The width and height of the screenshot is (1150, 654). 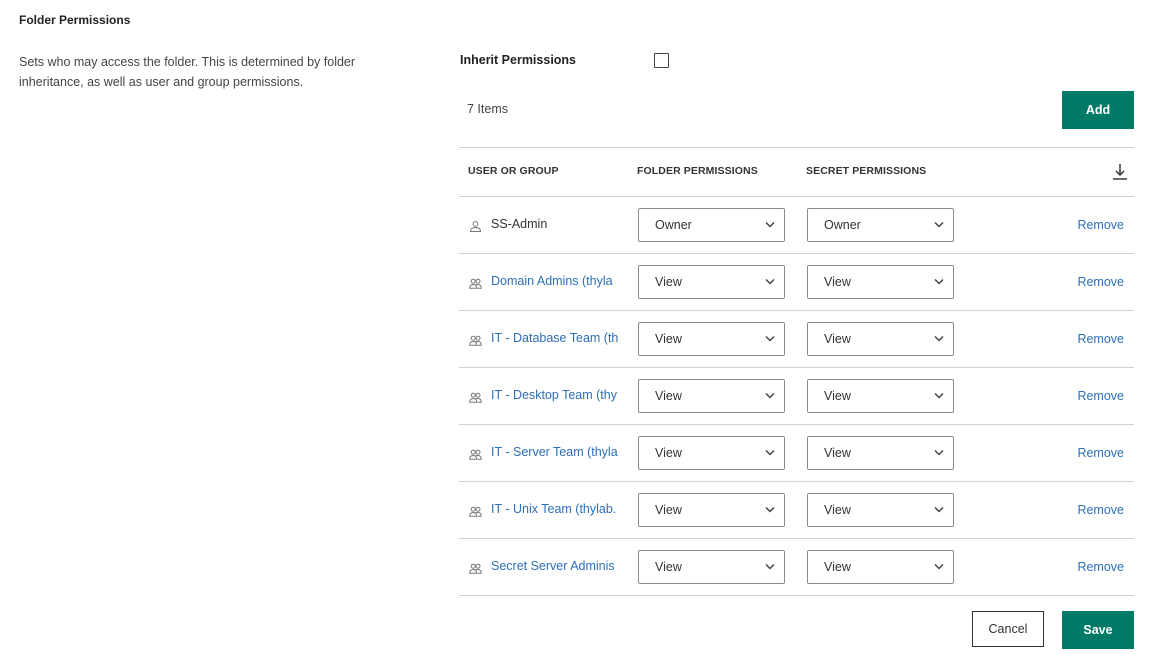 What do you see at coordinates (513, 171) in the screenshot?
I see `column-header-user-or-group: USER OR GROUP` at bounding box center [513, 171].